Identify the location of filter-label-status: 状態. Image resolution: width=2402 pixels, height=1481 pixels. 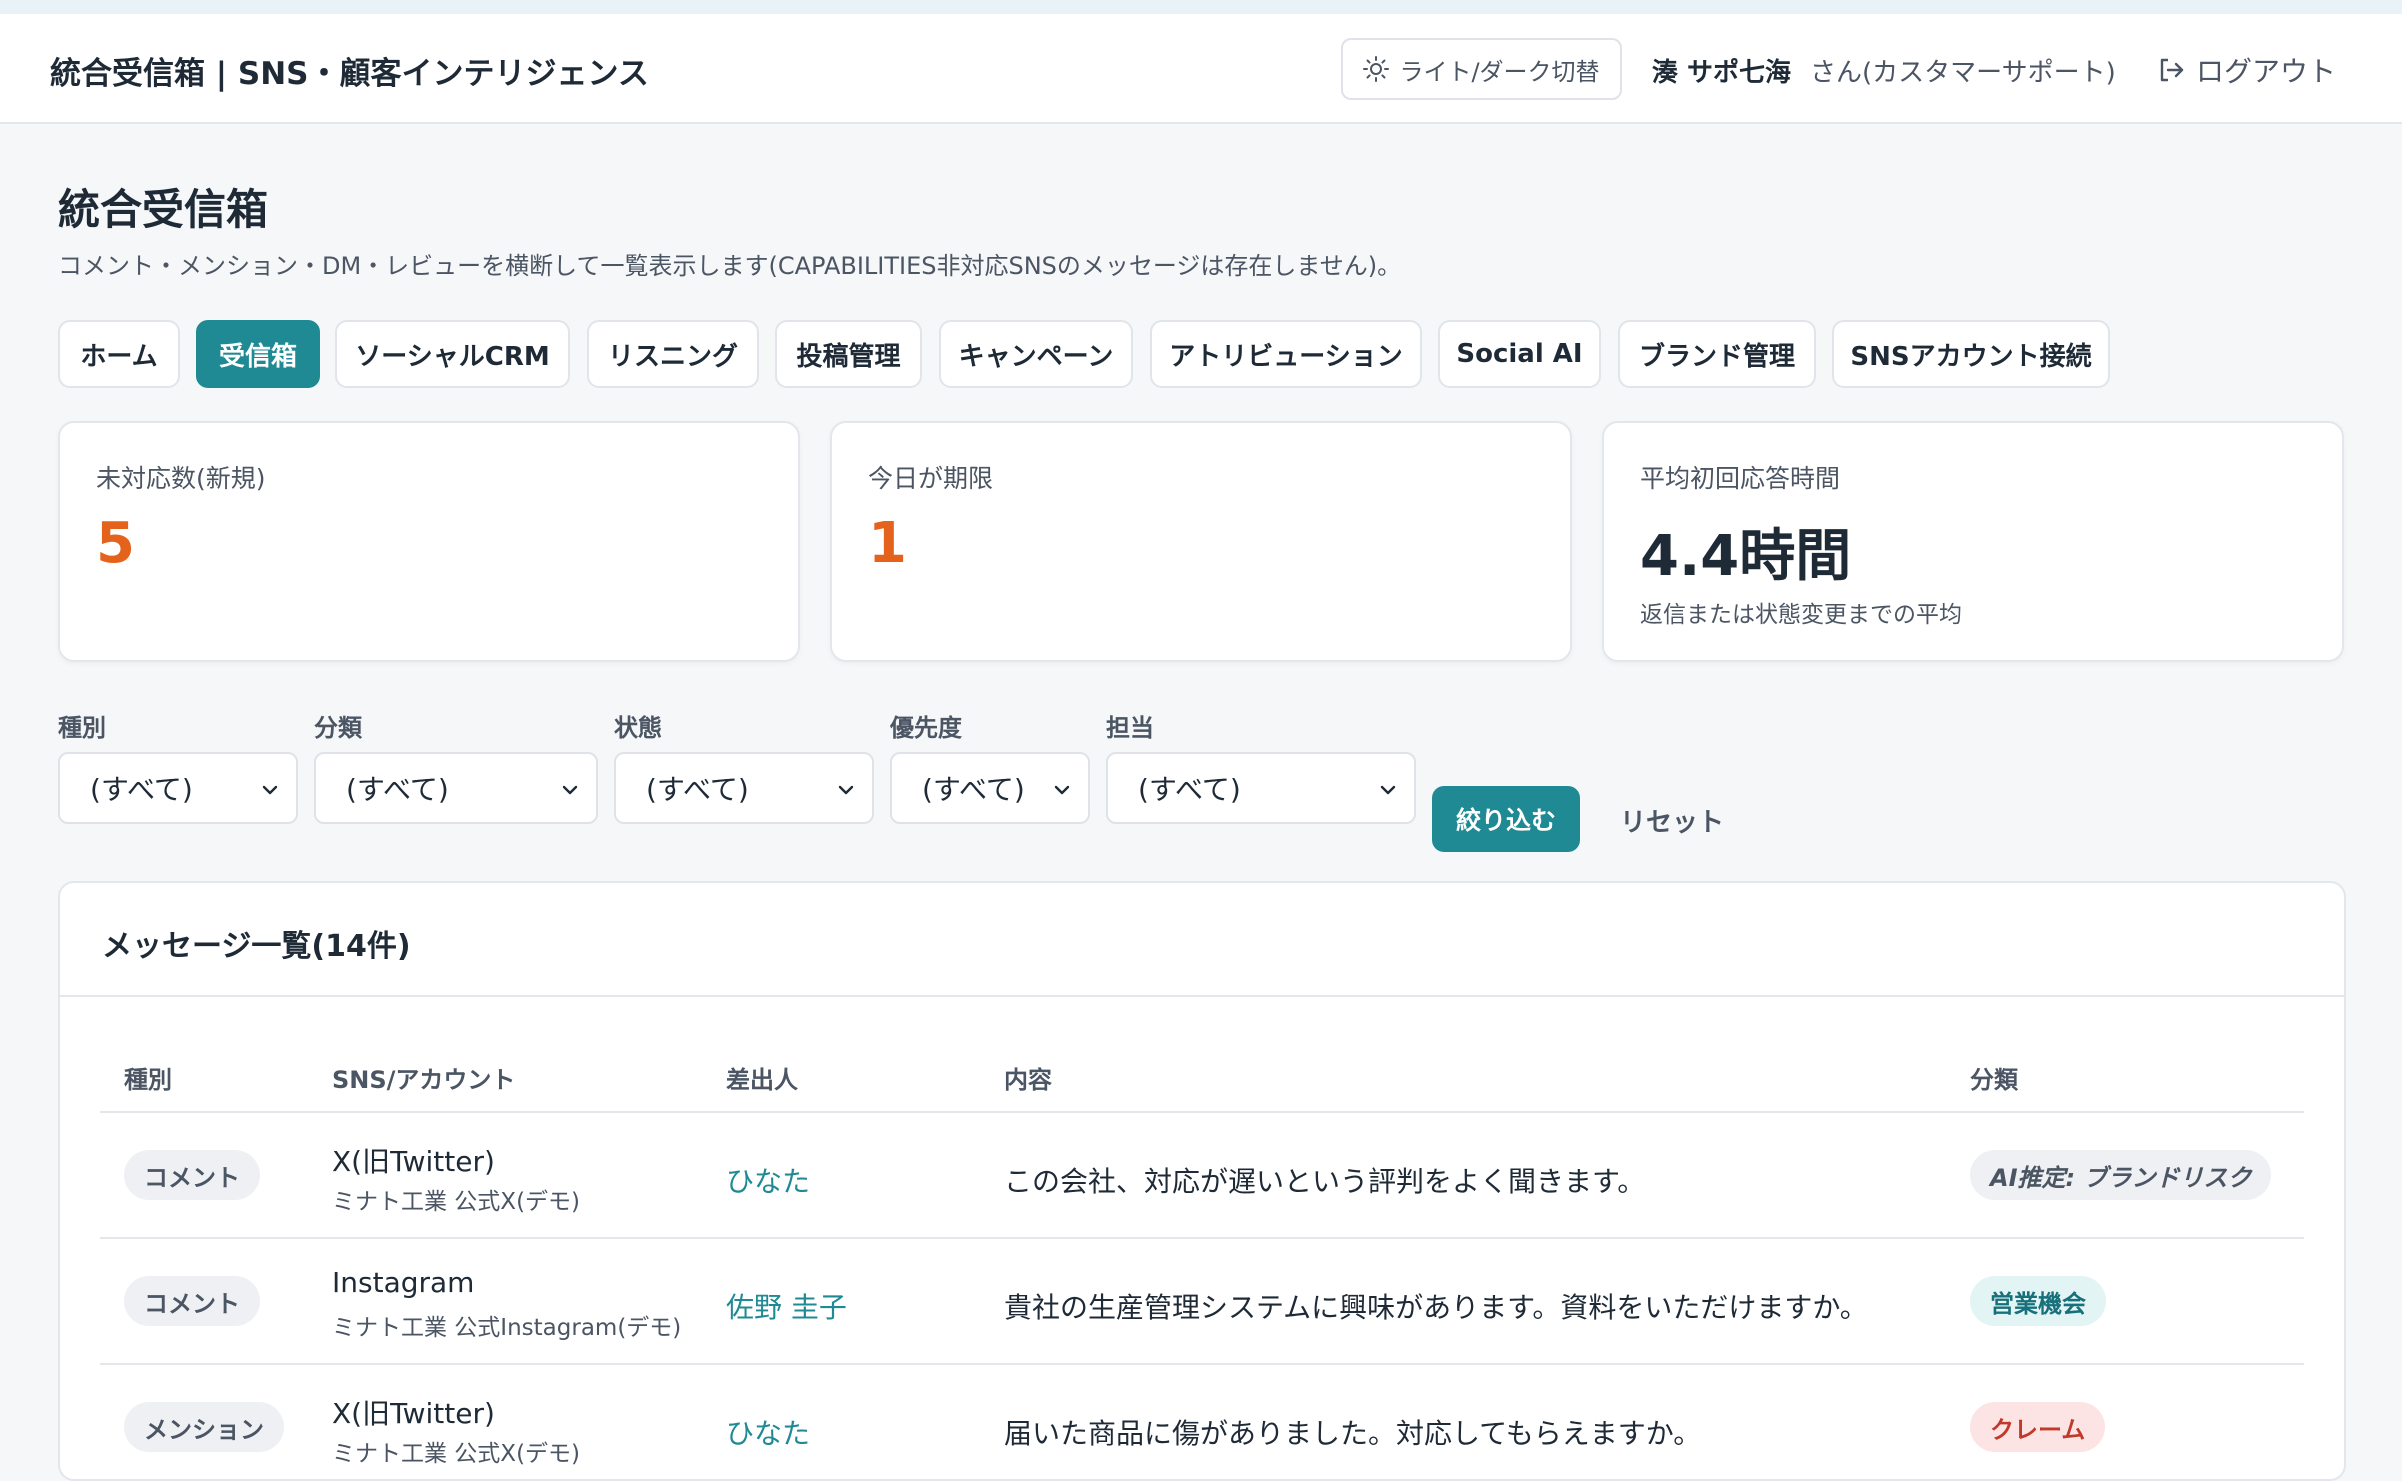
(638, 728).